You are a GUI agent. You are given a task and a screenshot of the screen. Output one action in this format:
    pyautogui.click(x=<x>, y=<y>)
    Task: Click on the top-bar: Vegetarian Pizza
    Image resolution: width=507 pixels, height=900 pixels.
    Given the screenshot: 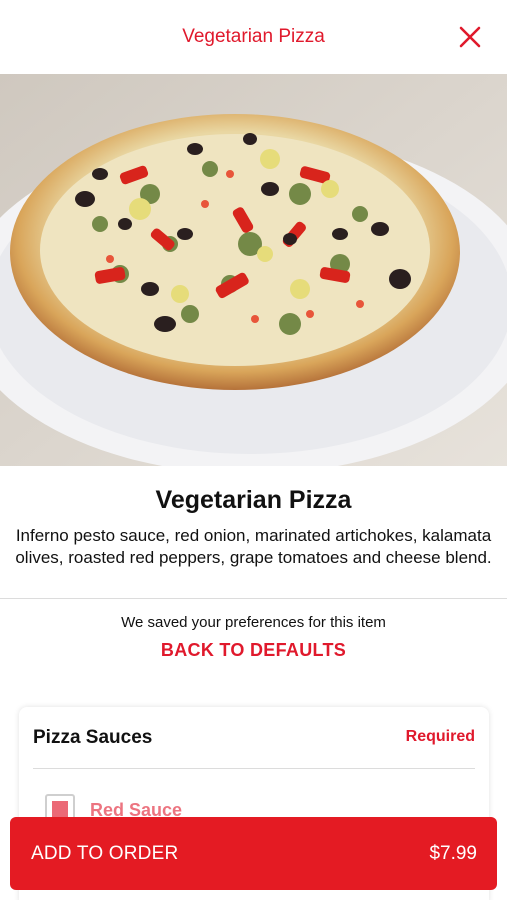 What is the action you would take?
    pyautogui.click(x=253, y=37)
    